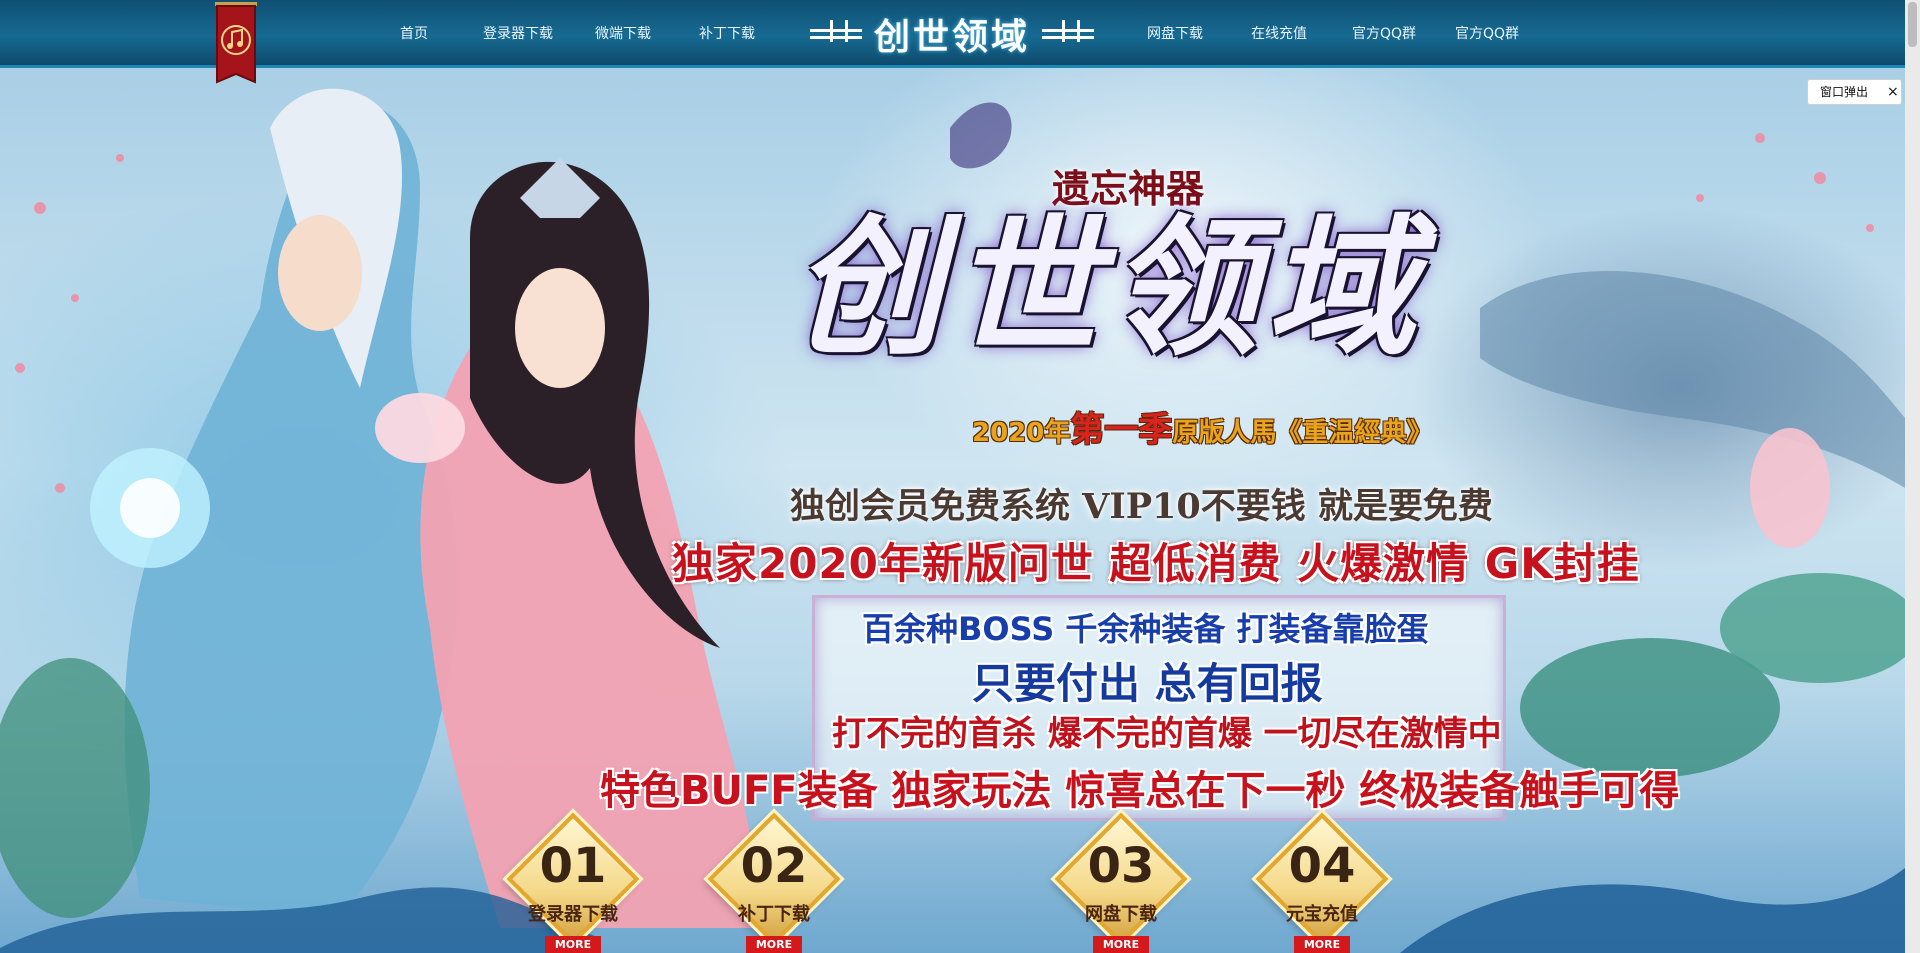 This screenshot has width=1920, height=953. What do you see at coordinates (1487, 34) in the screenshot?
I see `nav-item-qq-group-2: 官方QQ群` at bounding box center [1487, 34].